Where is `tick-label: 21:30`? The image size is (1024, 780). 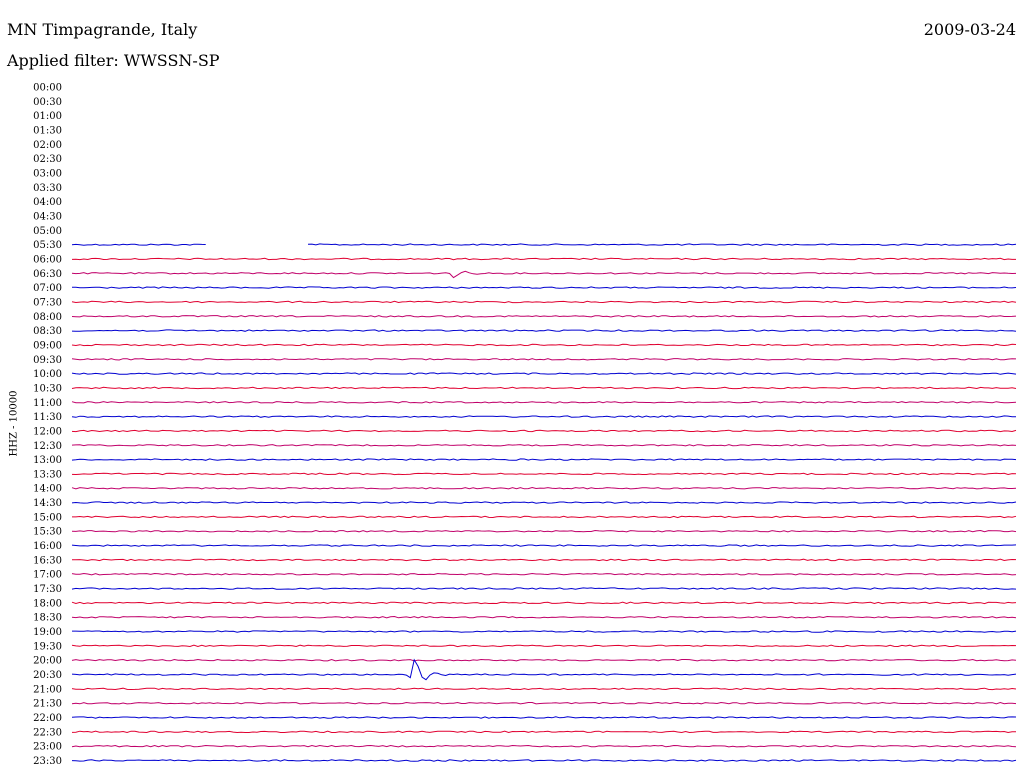
tick-label: 21:30 is located at coordinates (47, 704).